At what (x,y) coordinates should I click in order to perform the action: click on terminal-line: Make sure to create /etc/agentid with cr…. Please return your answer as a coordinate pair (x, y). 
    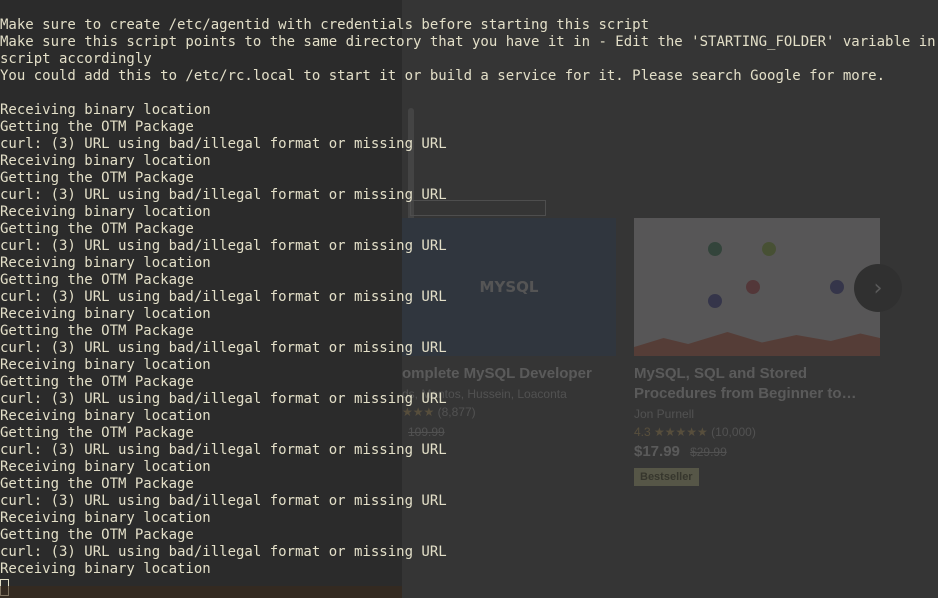
    Looking at the image, I should click on (325, 25).